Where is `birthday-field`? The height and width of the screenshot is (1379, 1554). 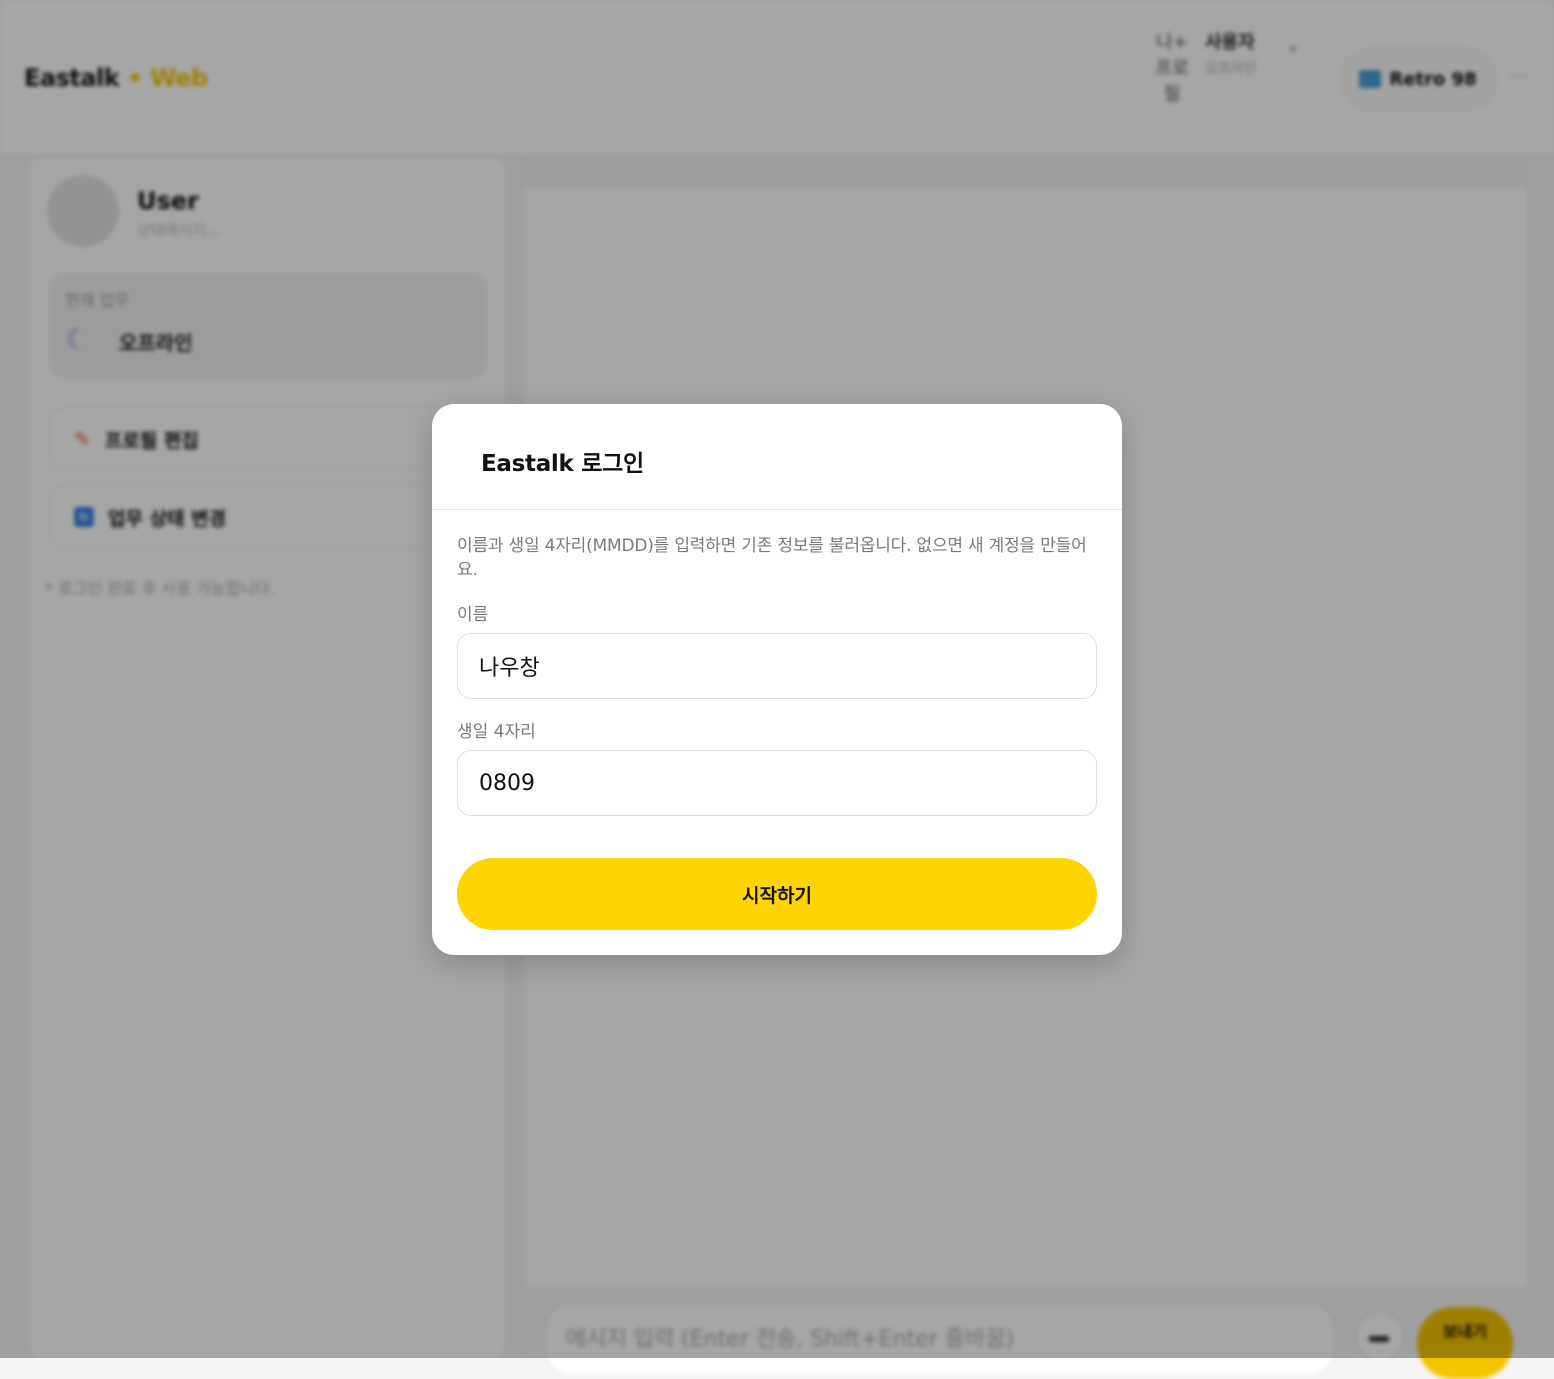
birthday-field is located at coordinates (777, 783).